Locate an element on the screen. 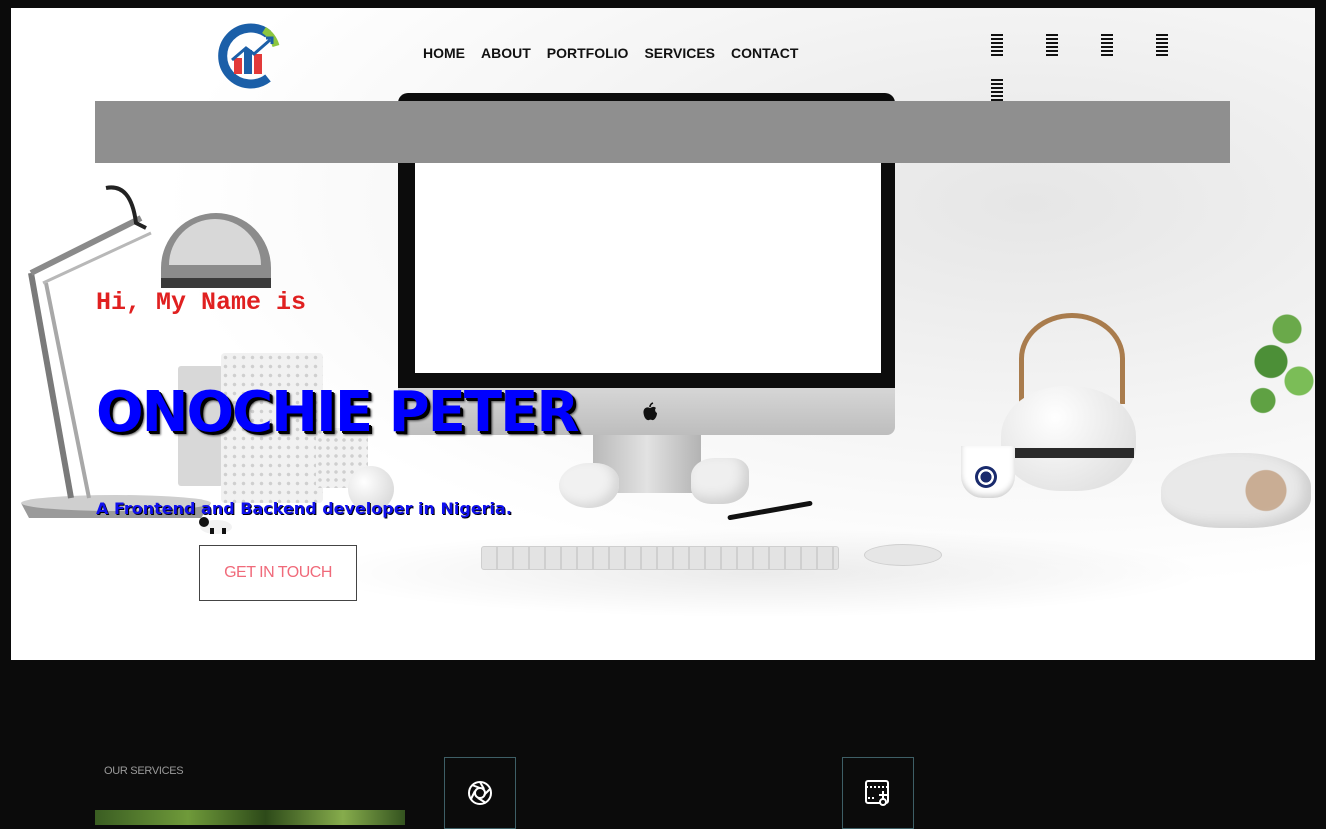 This screenshot has width=1326, height=829. crumpled-paper is located at coordinates (720, 481).